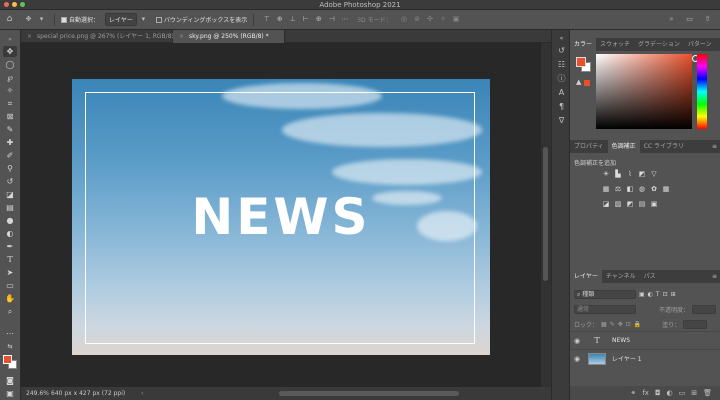  Describe the element at coordinates (694, 393) in the screenshot. I see `new-layer-icon: ⊞` at that location.